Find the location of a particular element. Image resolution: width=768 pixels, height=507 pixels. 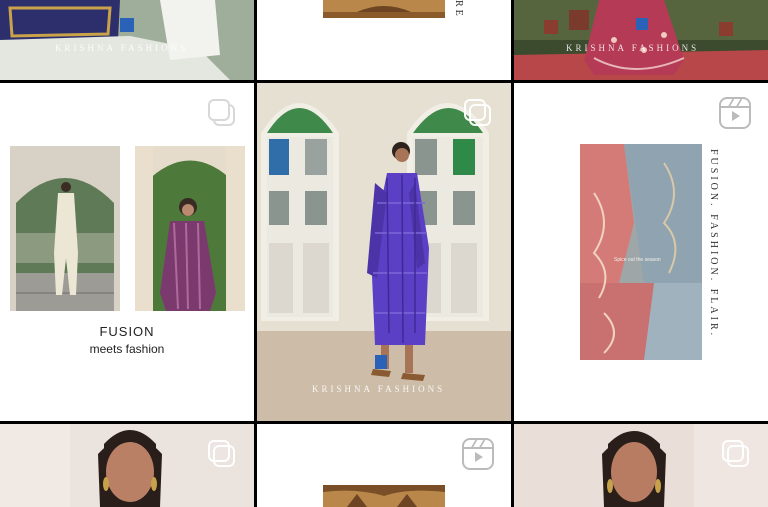

post-image-pink-lehenga is located at coordinates (641, 40).